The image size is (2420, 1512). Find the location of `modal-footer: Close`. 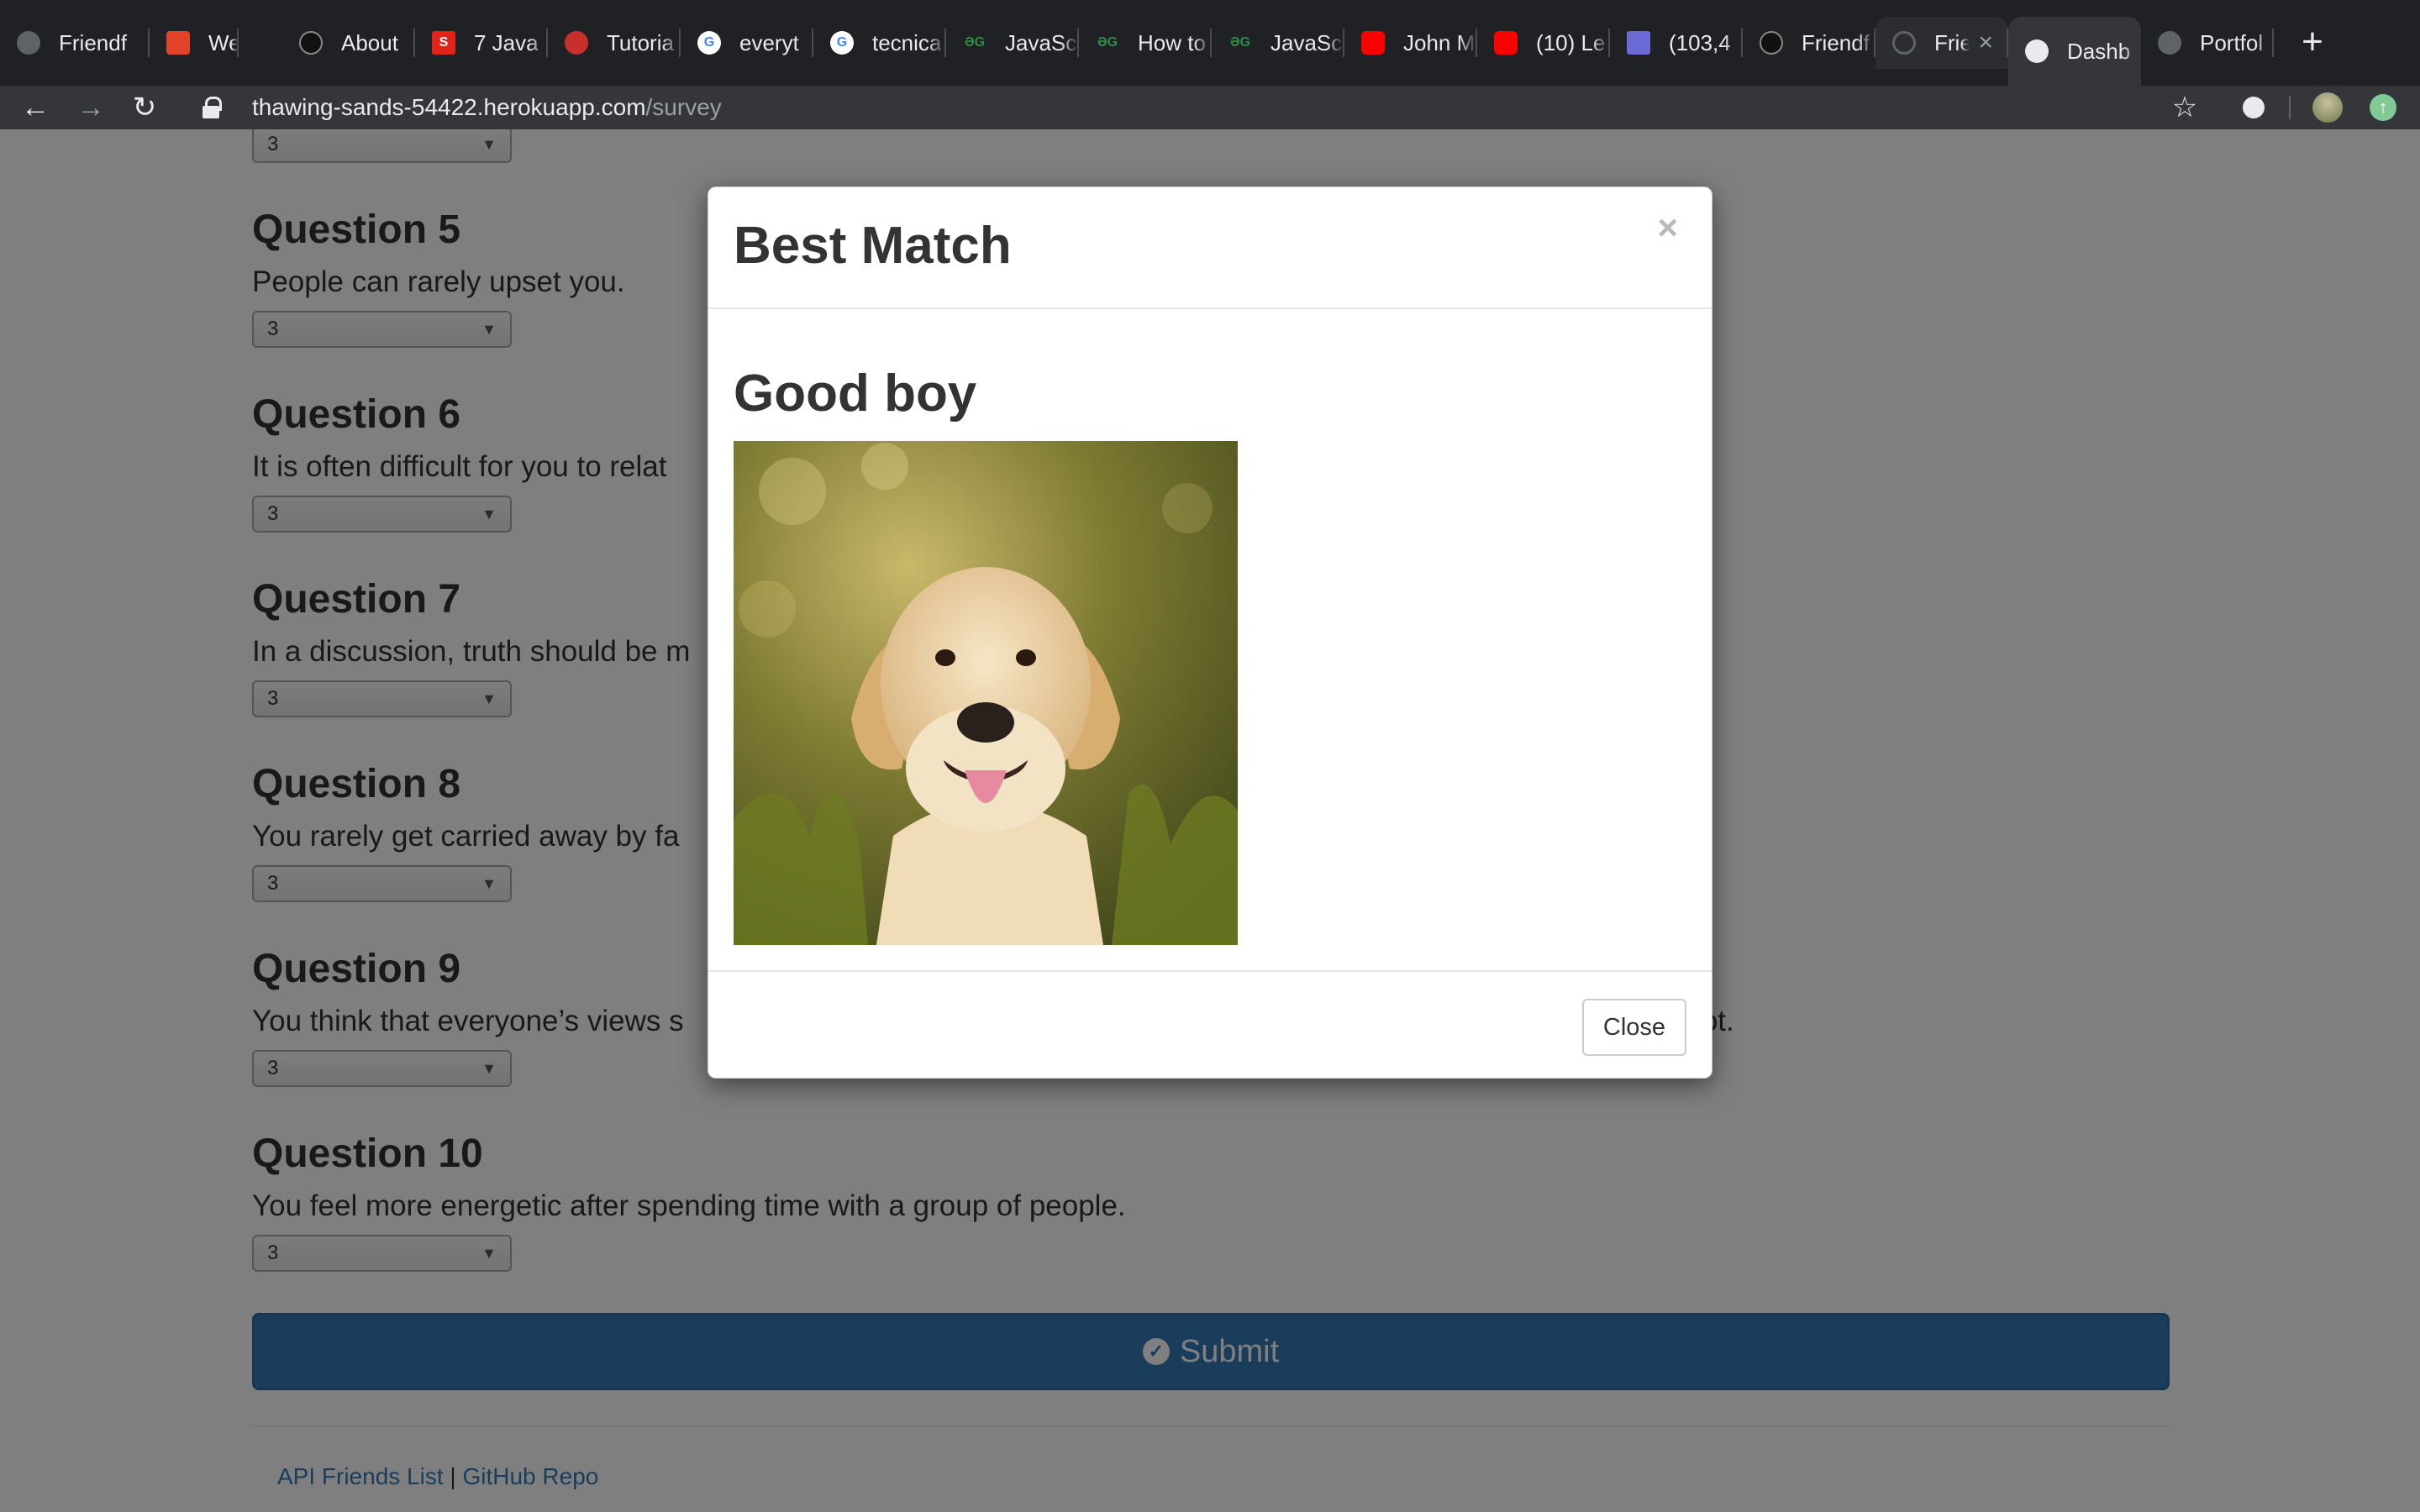

modal-footer: Close is located at coordinates (1210, 1024).